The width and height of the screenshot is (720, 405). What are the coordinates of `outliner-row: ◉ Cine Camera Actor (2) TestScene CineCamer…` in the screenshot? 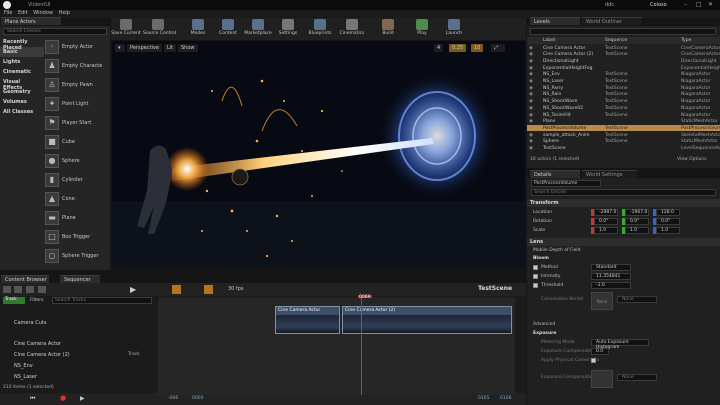 It's located at (623, 55).